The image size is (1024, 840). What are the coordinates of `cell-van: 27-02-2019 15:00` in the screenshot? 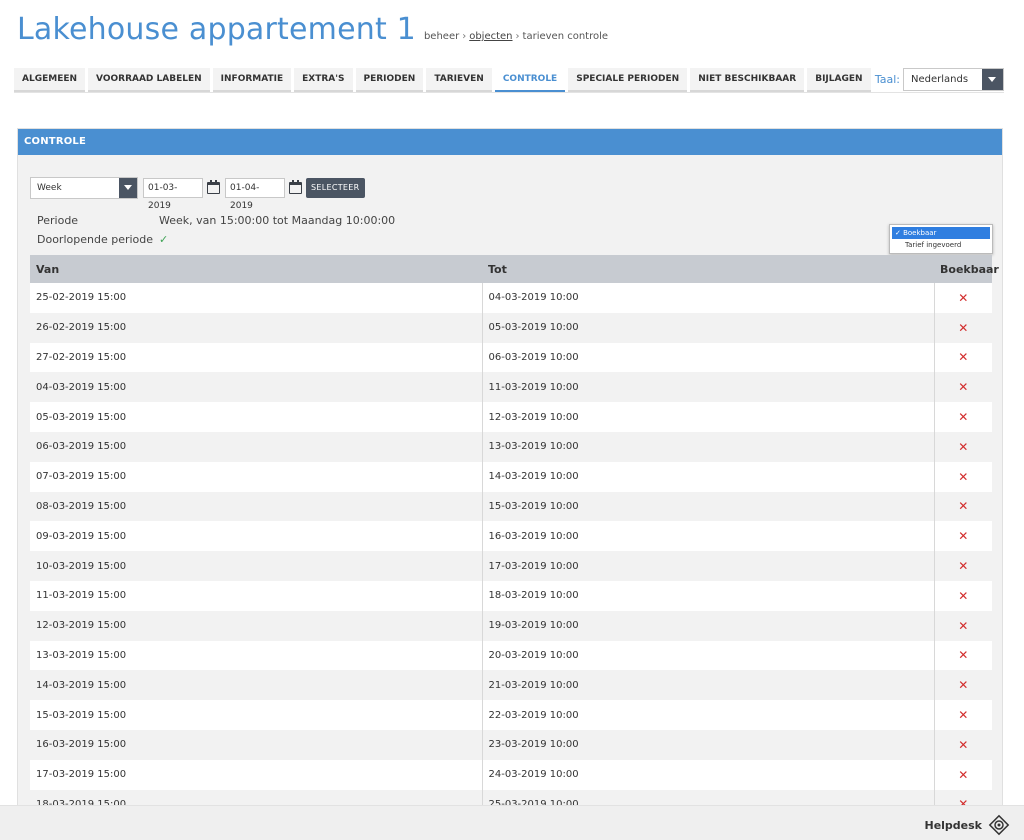 It's located at (256, 357).